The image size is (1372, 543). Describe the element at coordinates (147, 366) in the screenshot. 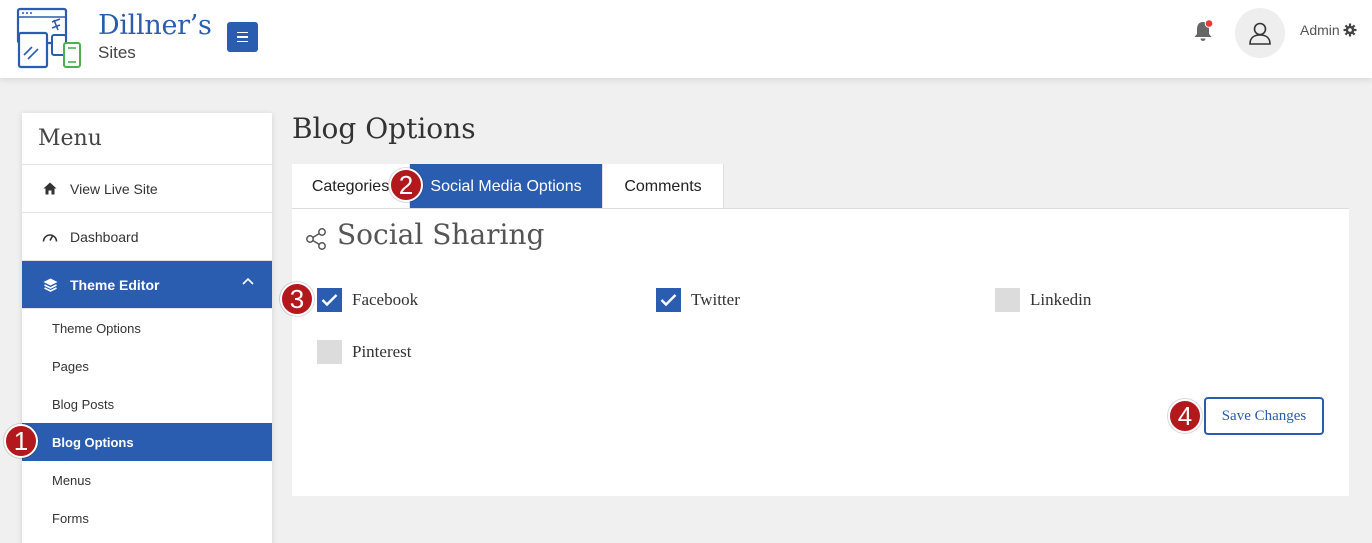

I see `sidebar-subitem-pages: Pages` at that location.